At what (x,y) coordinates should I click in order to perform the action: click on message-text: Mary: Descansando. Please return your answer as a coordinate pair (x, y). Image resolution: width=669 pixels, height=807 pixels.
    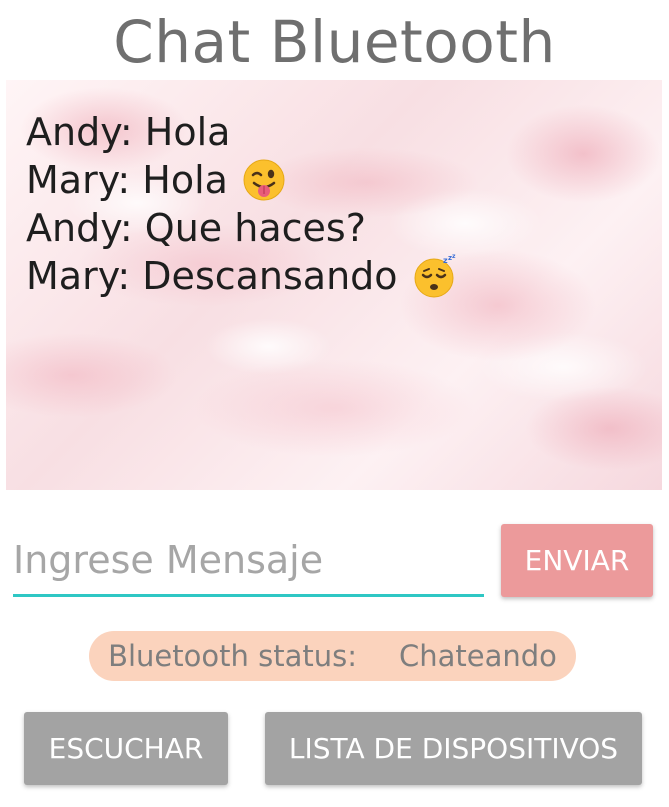
    Looking at the image, I should click on (212, 276).